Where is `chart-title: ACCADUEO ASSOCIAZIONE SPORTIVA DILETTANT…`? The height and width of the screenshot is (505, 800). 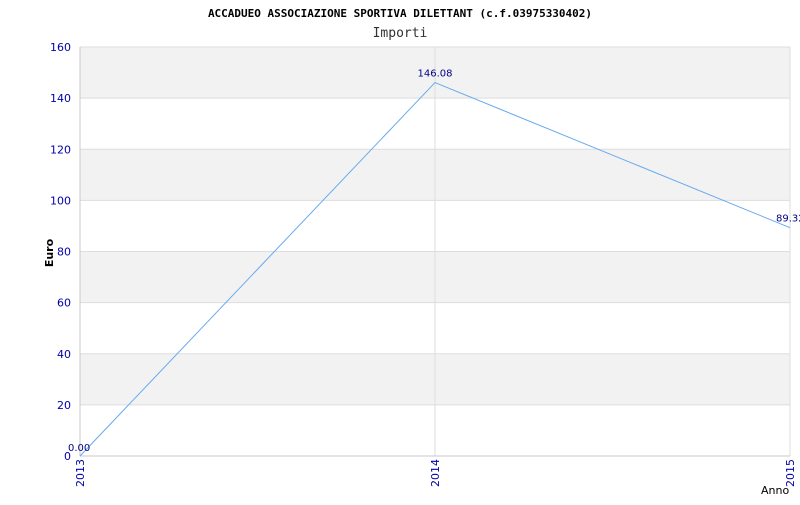
chart-title: ACCADUEO ASSOCIAZIONE SPORTIVA DILETTANT… is located at coordinates (400, 13).